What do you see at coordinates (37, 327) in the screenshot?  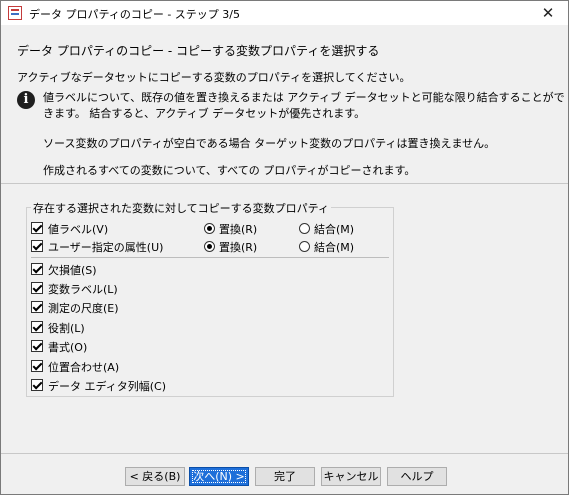 I see `role-checkbox` at bounding box center [37, 327].